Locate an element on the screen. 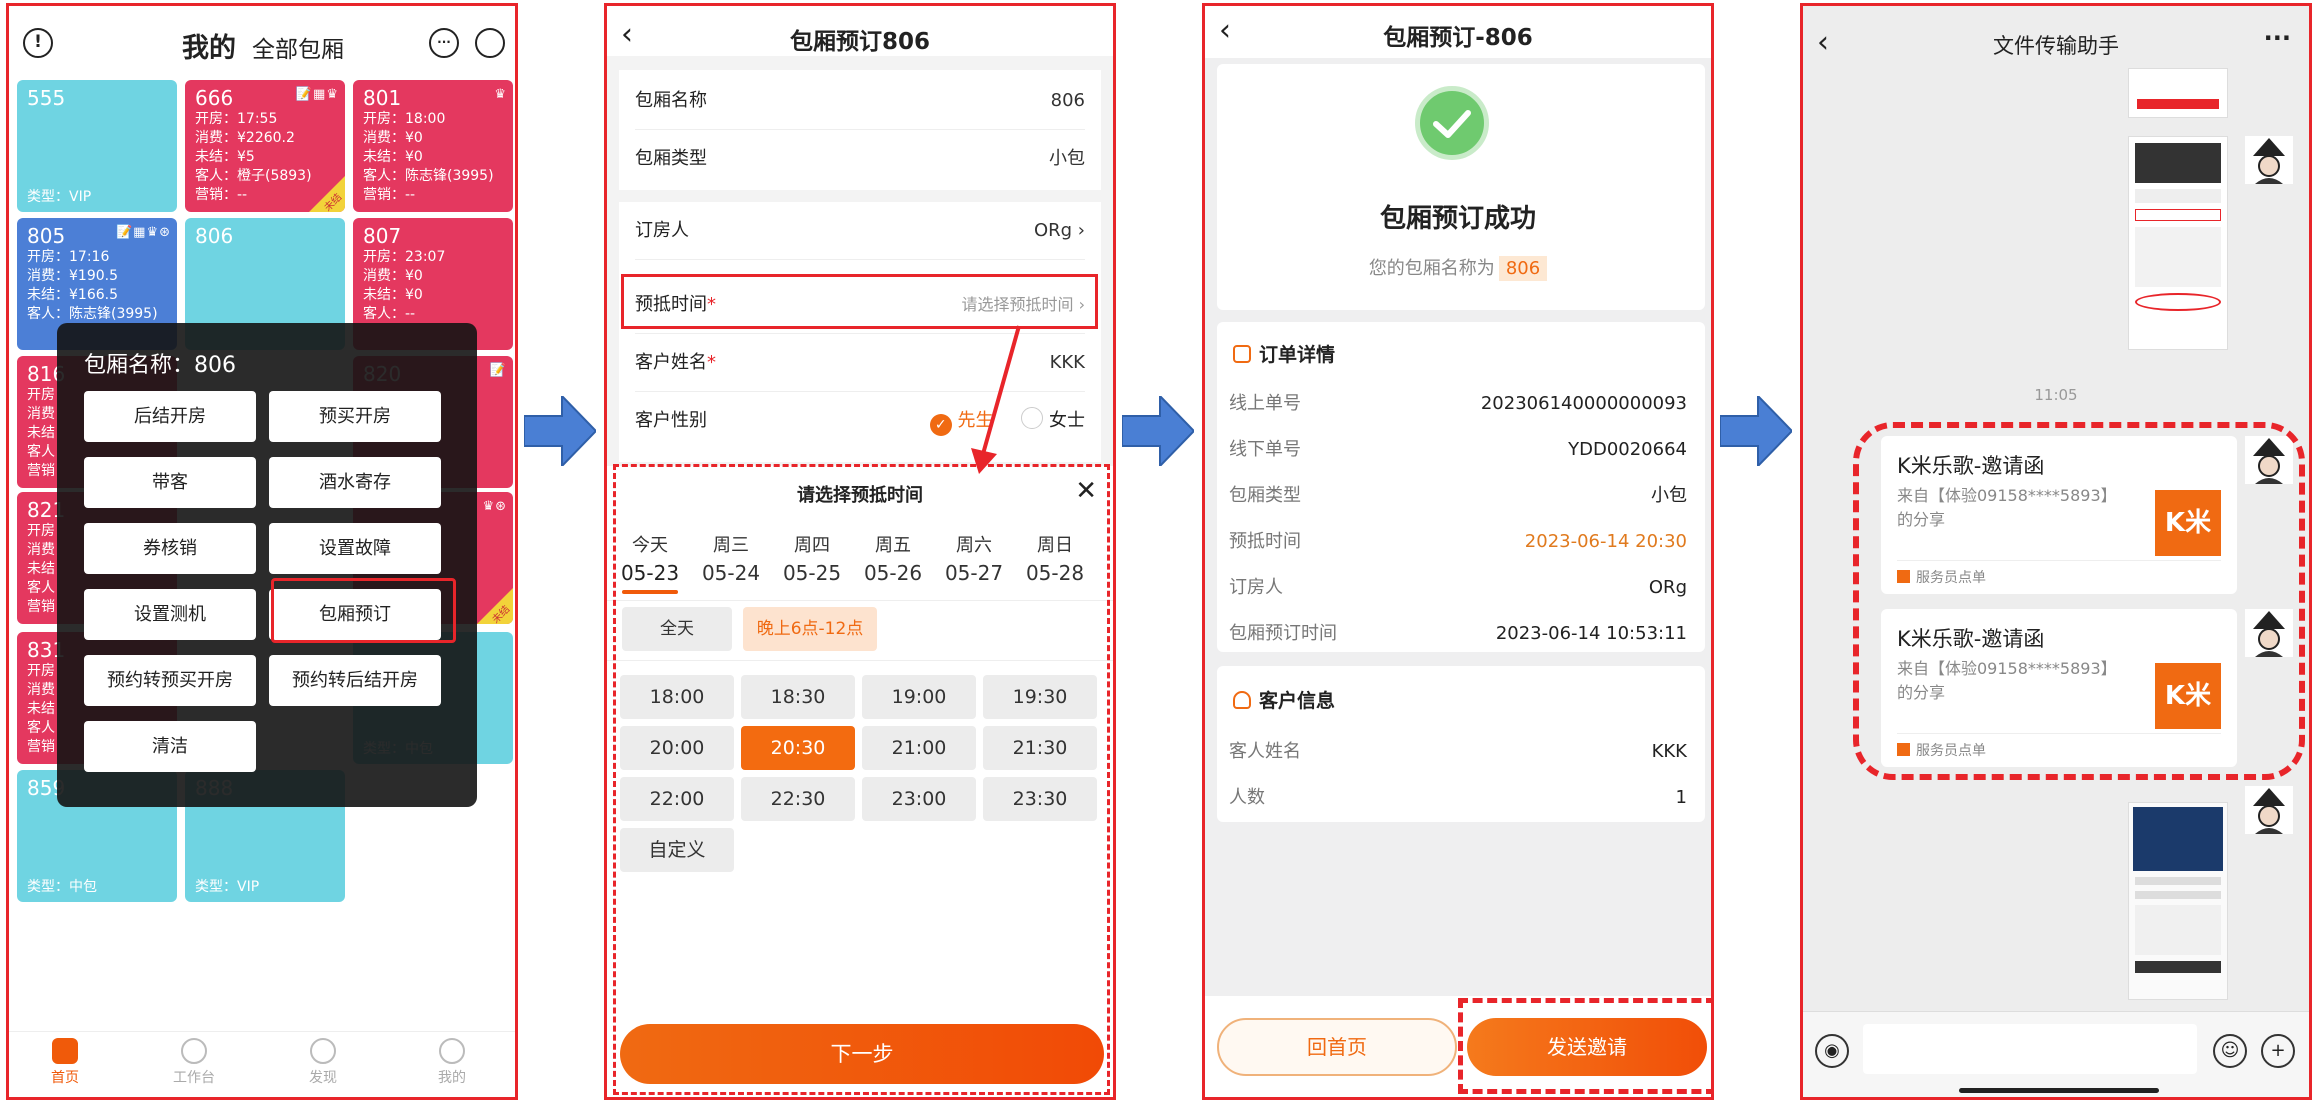  message-input is located at coordinates (2030, 1049).